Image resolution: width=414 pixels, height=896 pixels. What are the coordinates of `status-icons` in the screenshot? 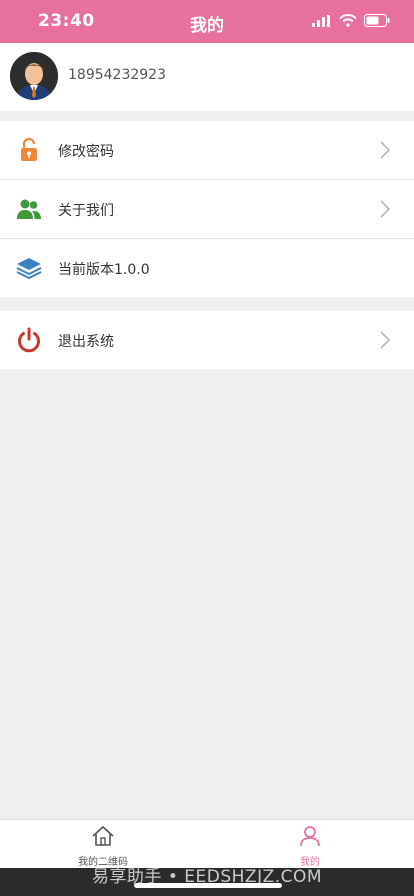 It's located at (351, 20).